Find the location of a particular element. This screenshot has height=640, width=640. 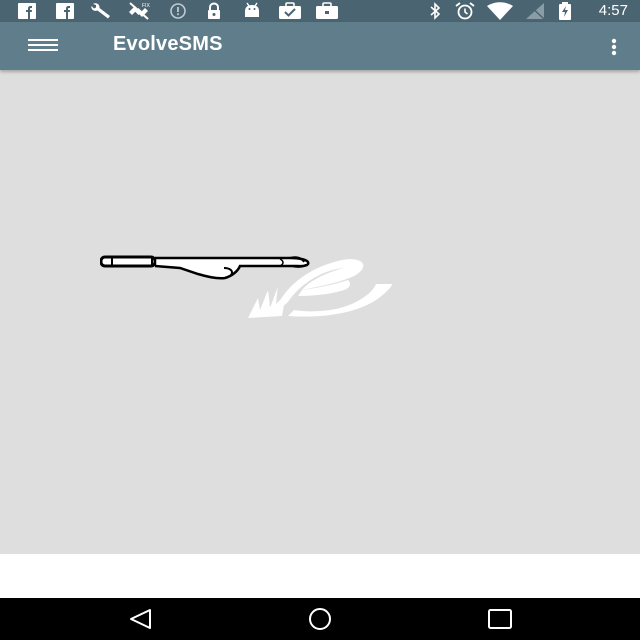

bluetooth-icon is located at coordinates (435, 11).